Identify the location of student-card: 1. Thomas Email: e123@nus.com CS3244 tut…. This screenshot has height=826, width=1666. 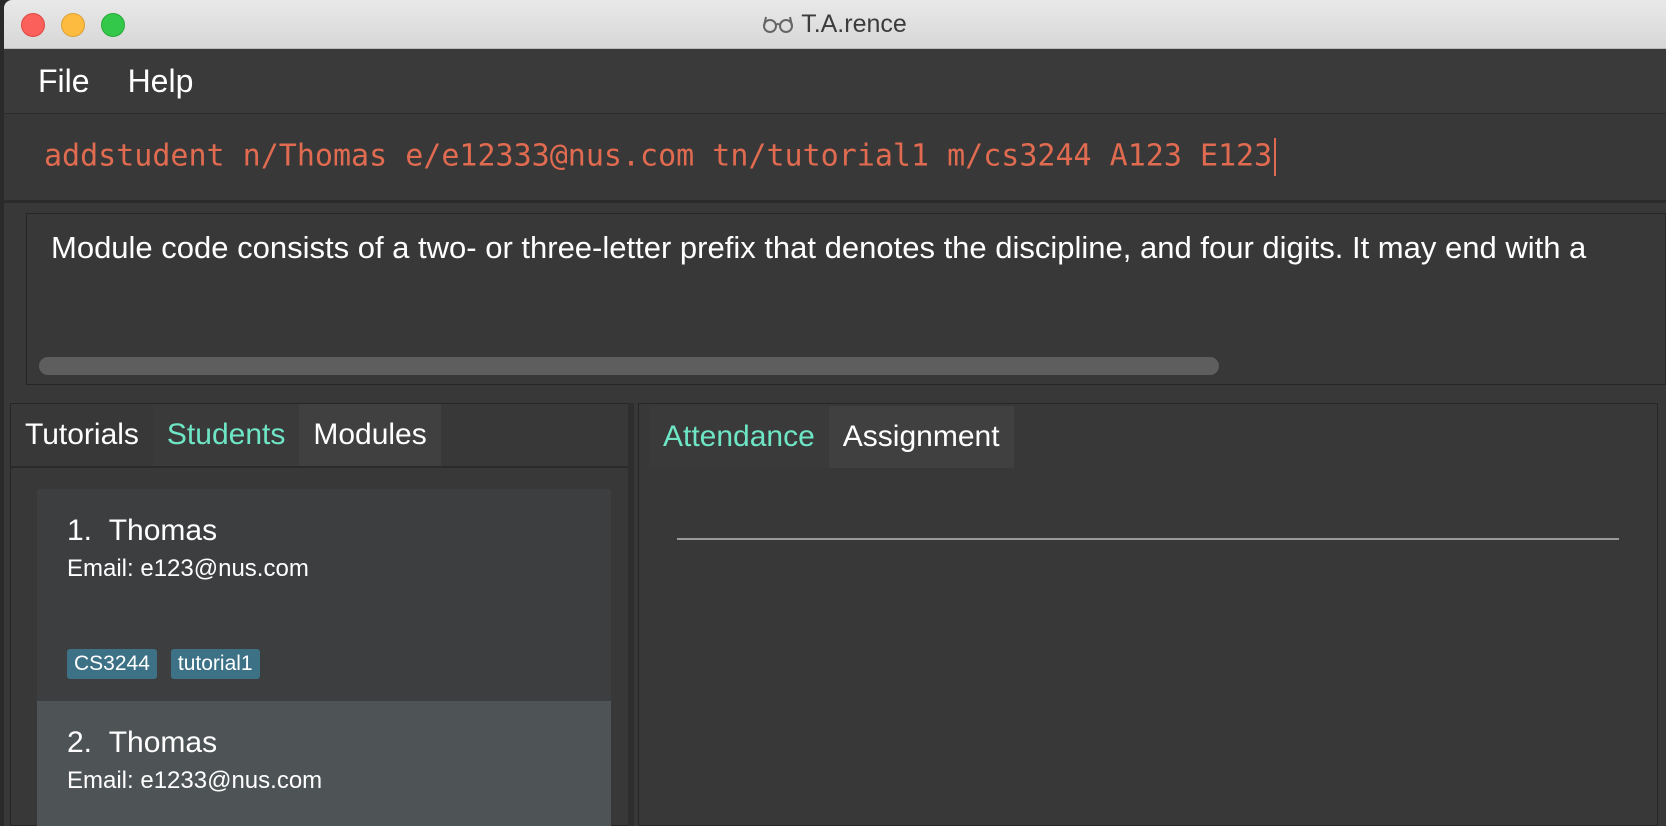
(324, 595).